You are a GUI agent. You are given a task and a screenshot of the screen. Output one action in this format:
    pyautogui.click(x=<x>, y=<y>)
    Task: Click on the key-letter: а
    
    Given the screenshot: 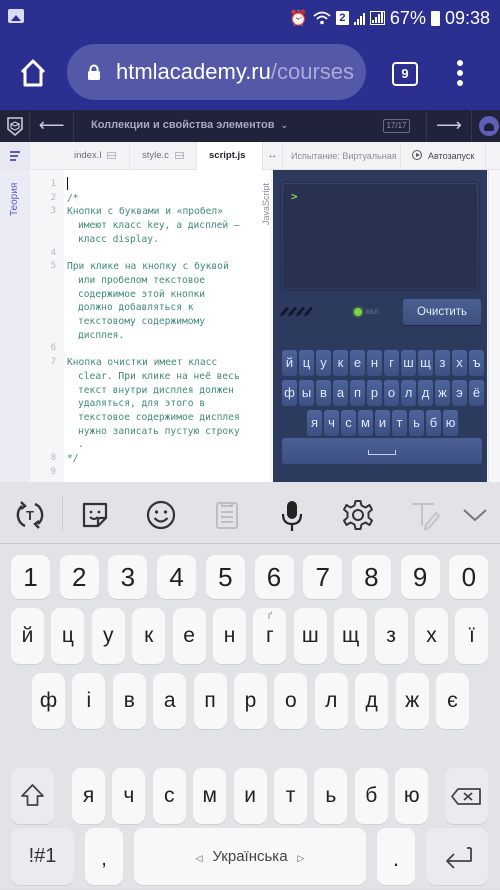 What is the action you would take?
    pyautogui.click(x=170, y=701)
    